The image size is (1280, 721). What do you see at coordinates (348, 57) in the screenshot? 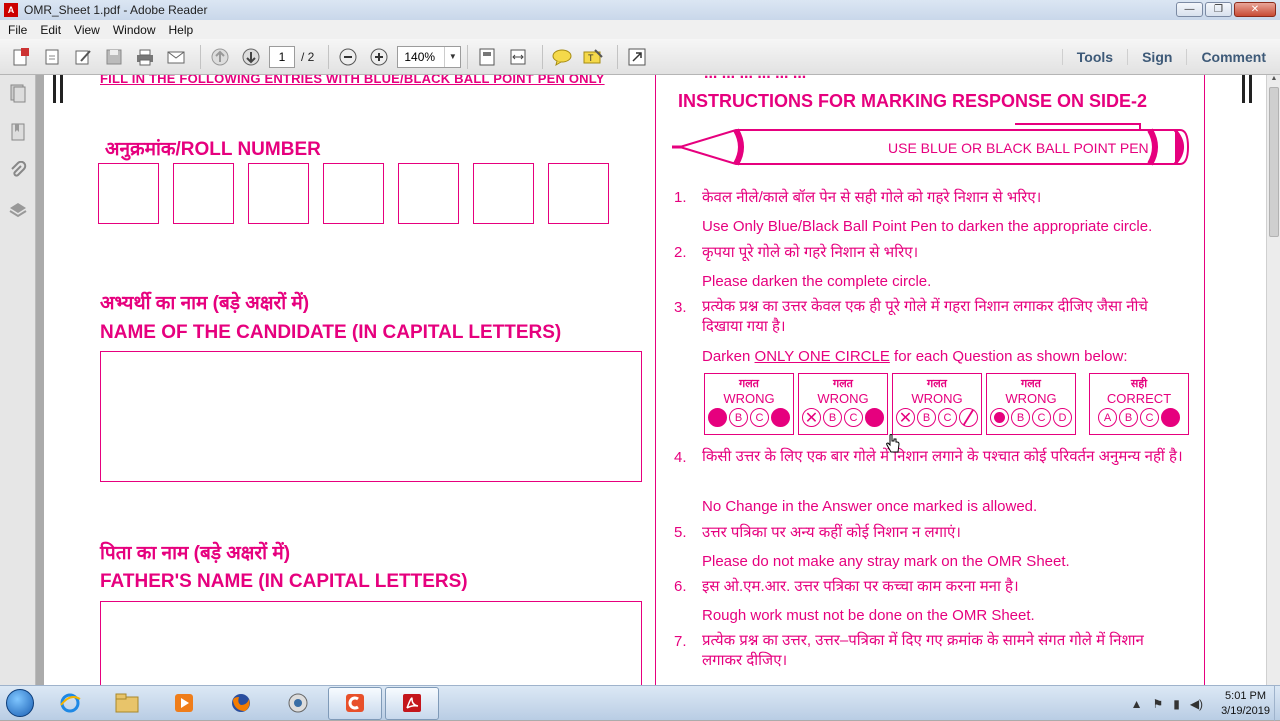
I see `zoom-out-icon` at bounding box center [348, 57].